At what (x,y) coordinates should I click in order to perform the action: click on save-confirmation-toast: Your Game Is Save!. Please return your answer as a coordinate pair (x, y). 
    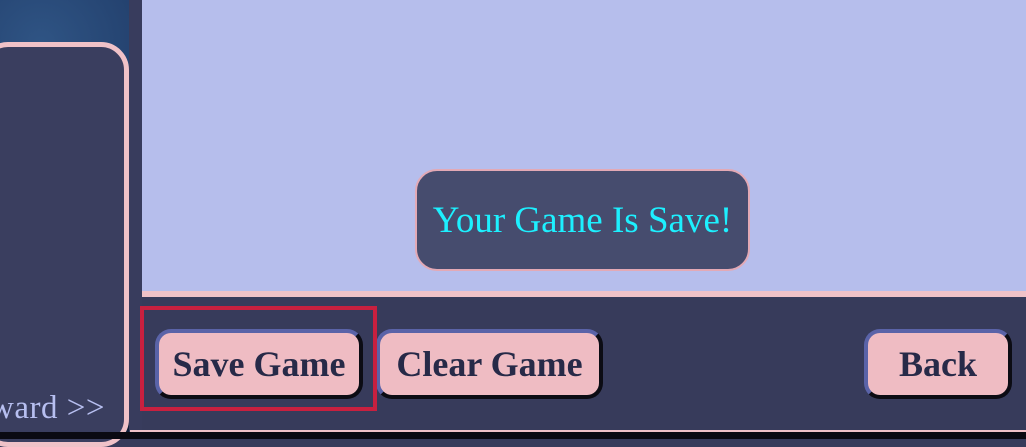
    Looking at the image, I should click on (582, 220).